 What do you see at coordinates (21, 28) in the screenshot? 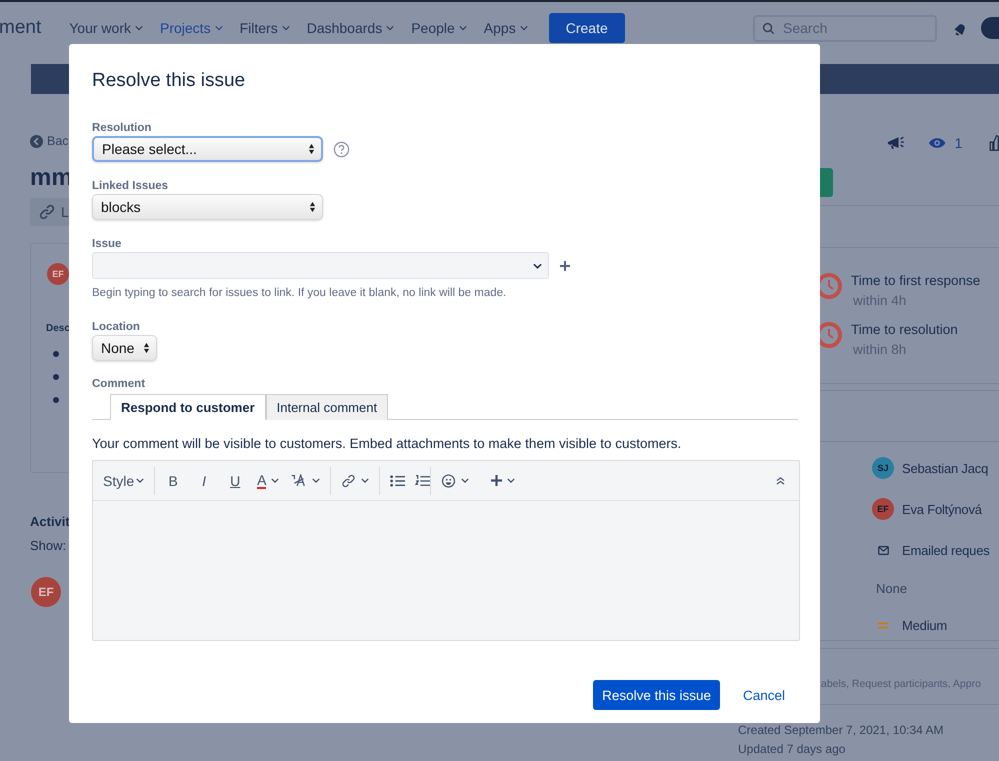
I see `product-name: ment` at bounding box center [21, 28].